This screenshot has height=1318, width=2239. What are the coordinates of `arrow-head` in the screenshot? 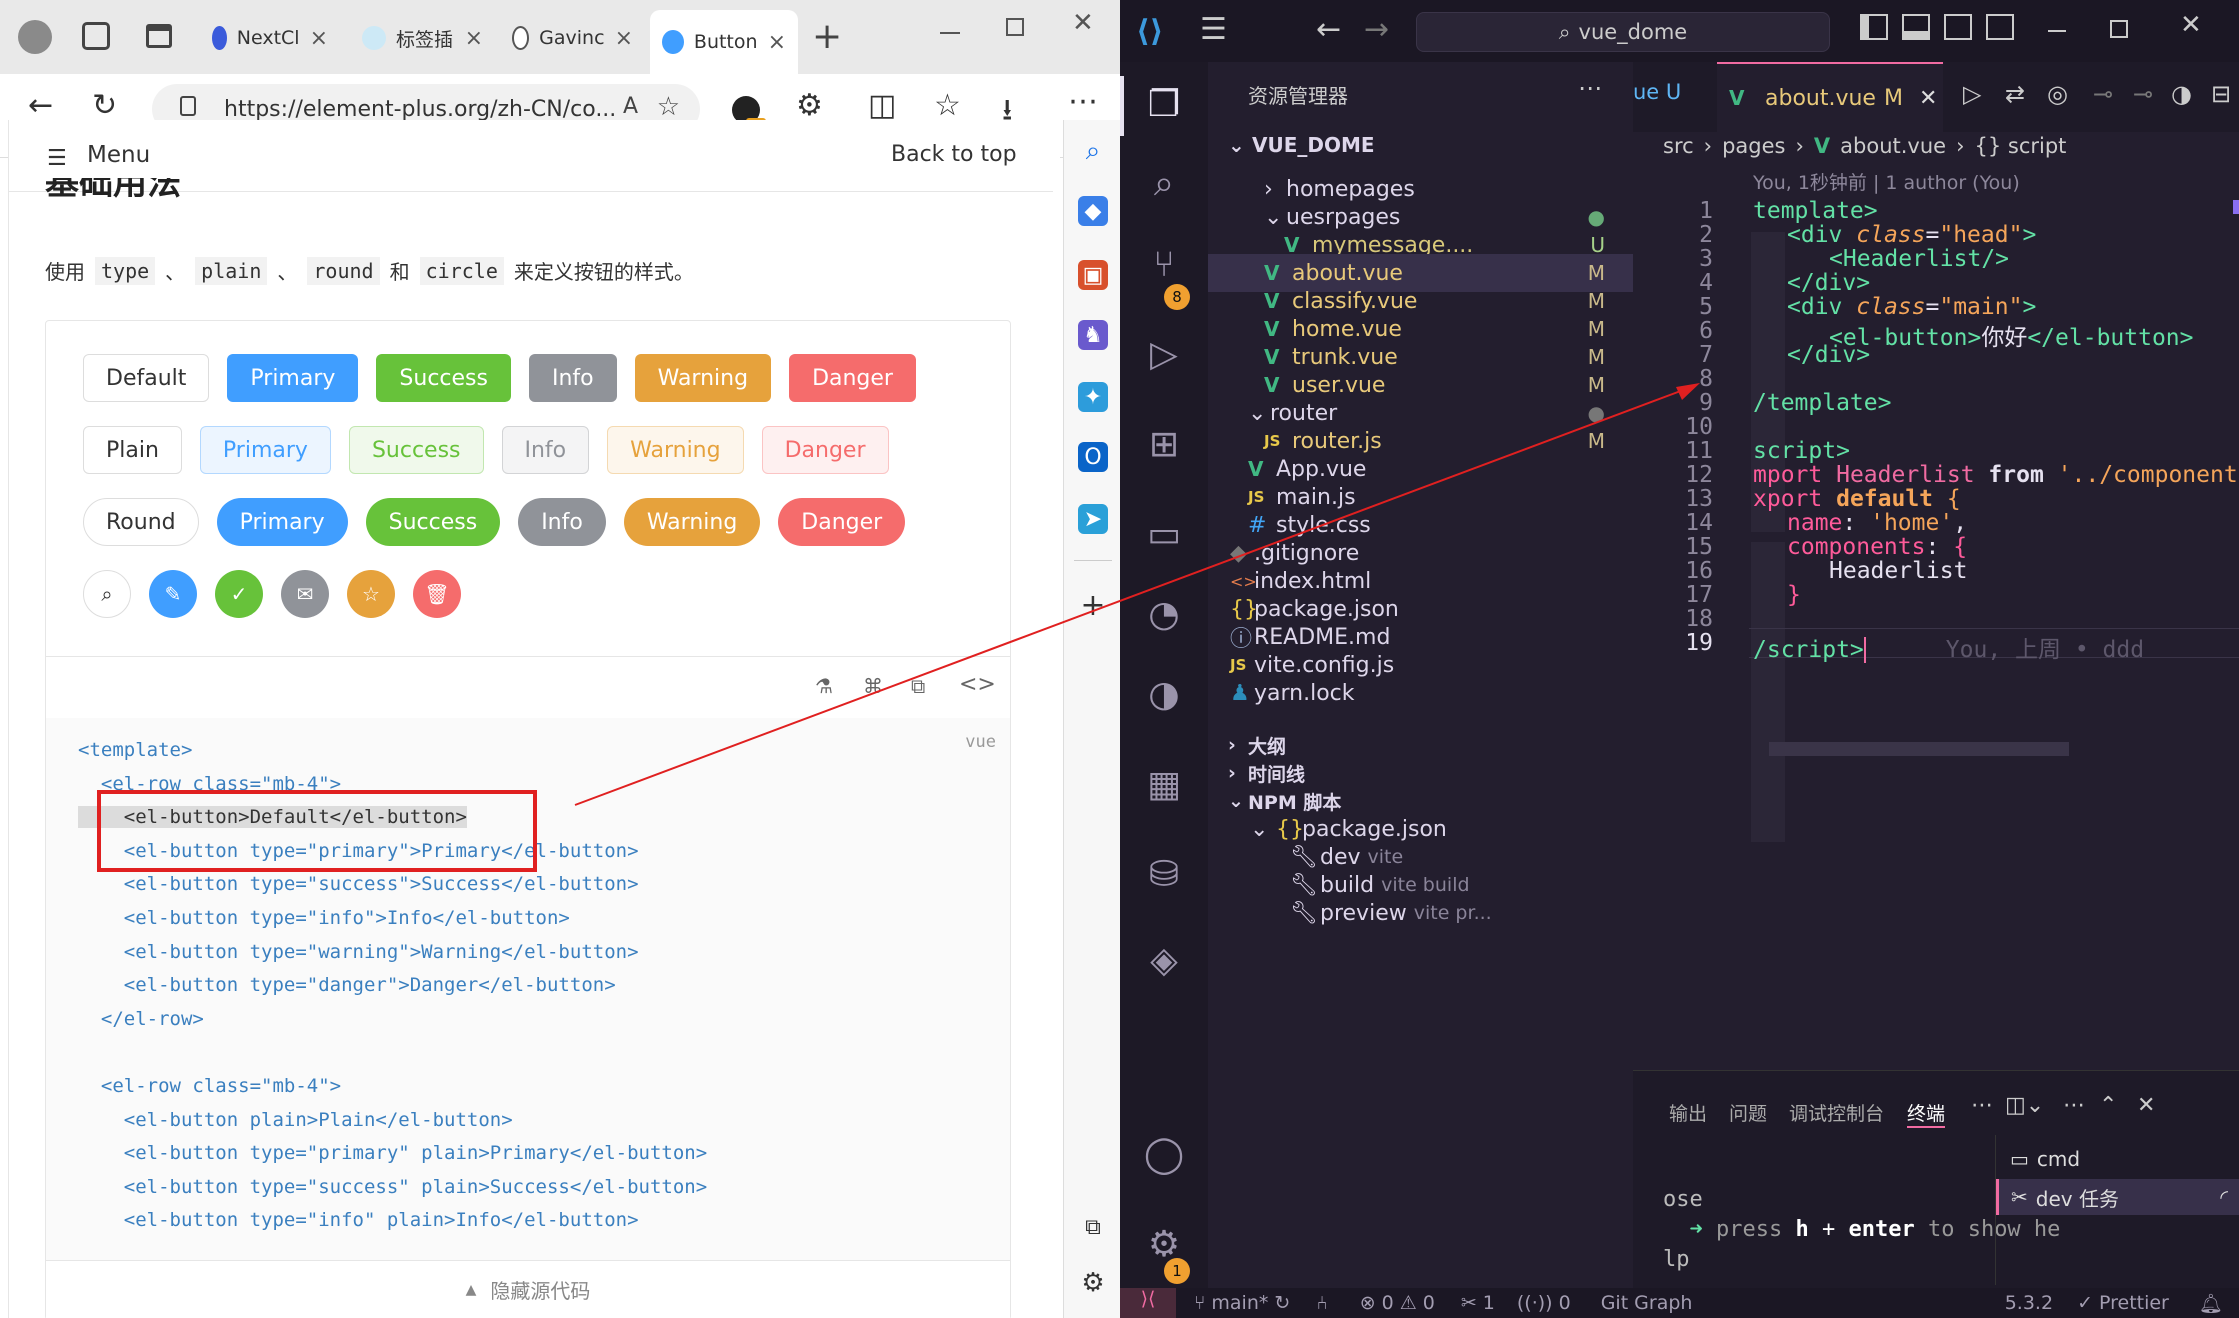 It's located at (1688, 391).